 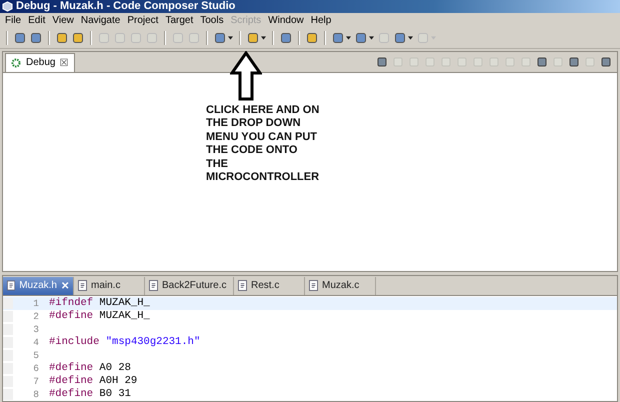 What do you see at coordinates (26, 368) in the screenshot?
I see `line-number: 6` at bounding box center [26, 368].